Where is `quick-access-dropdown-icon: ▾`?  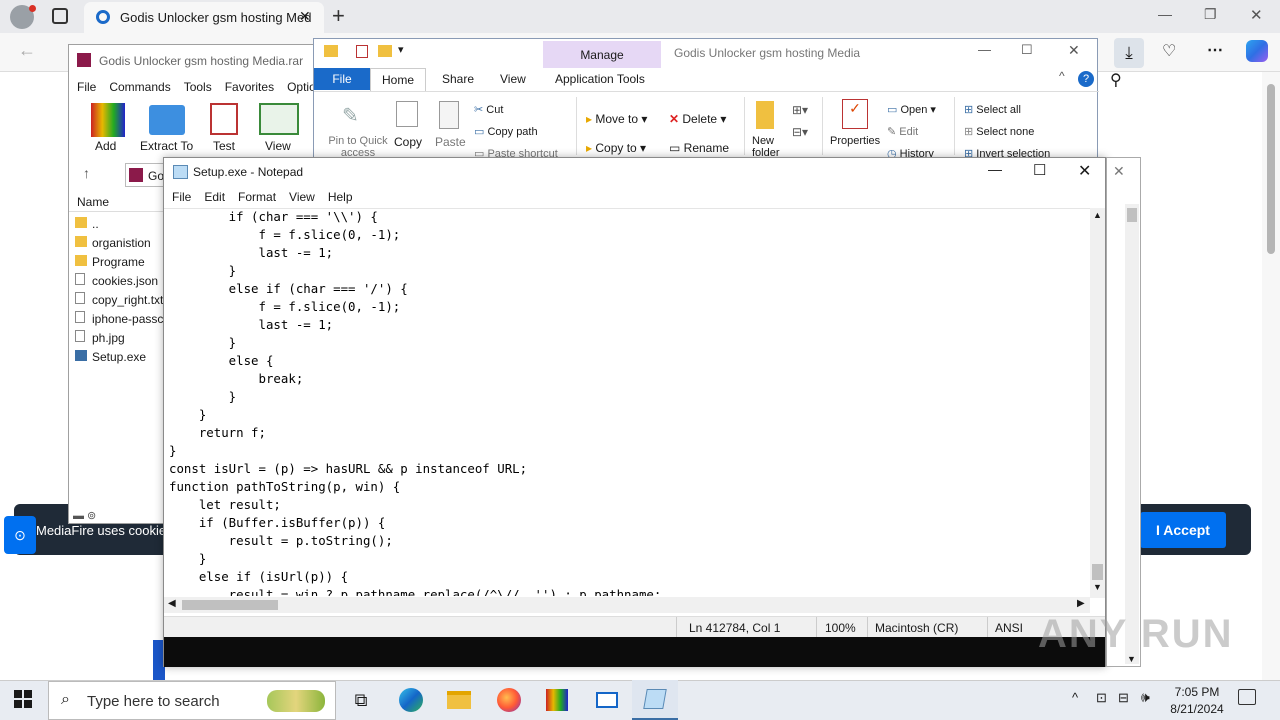
quick-access-dropdown-icon: ▾ is located at coordinates (401, 49).